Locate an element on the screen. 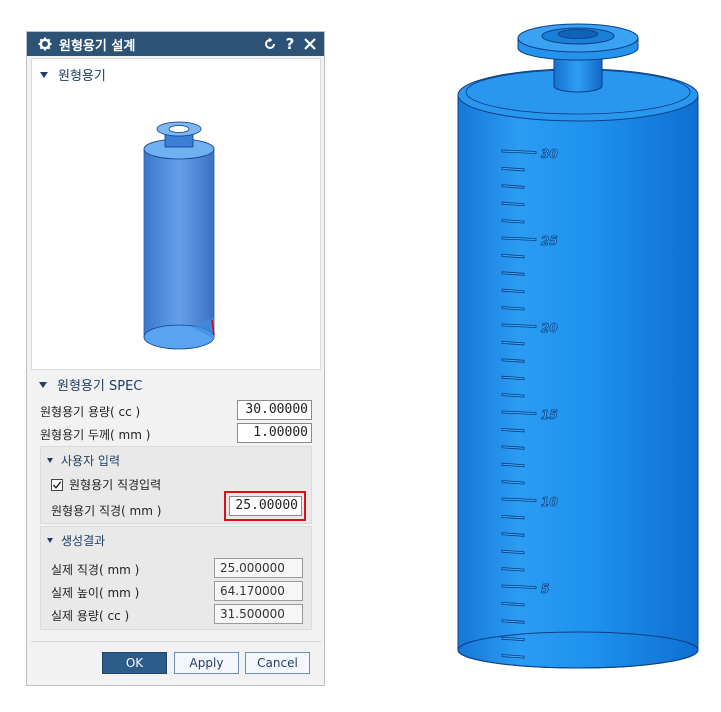  actual-capacity-value: 31.500000 is located at coordinates (258, 614).